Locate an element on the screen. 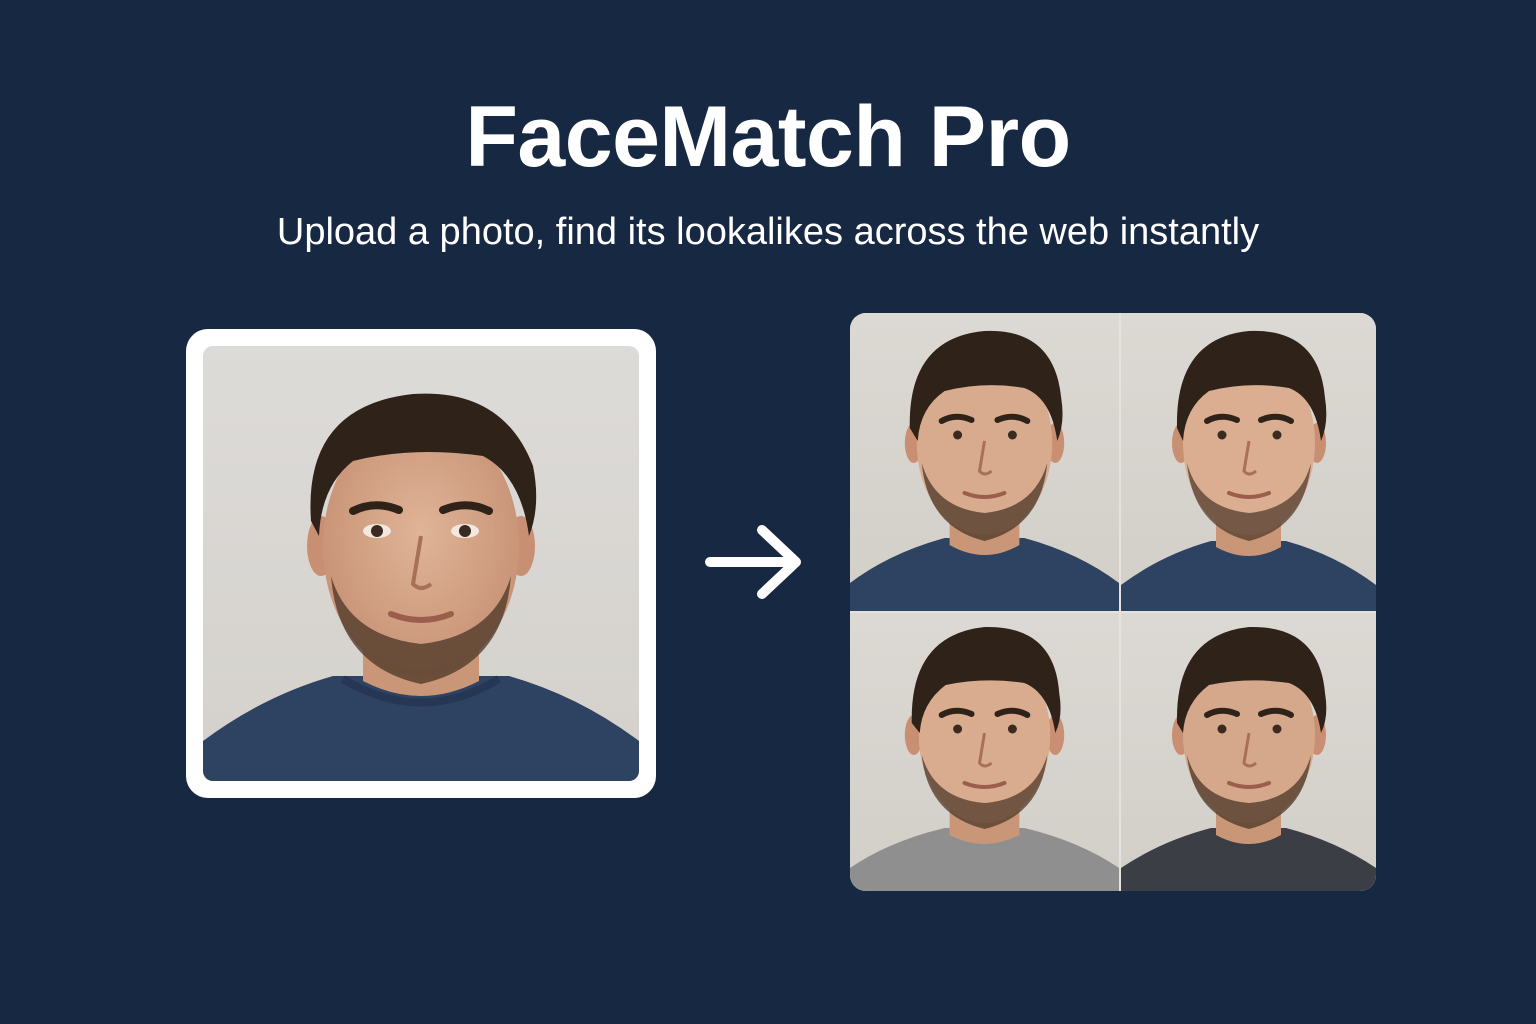 Image resolution: width=1536 pixels, height=1024 pixels. upload-photo-card is located at coordinates (421, 563).